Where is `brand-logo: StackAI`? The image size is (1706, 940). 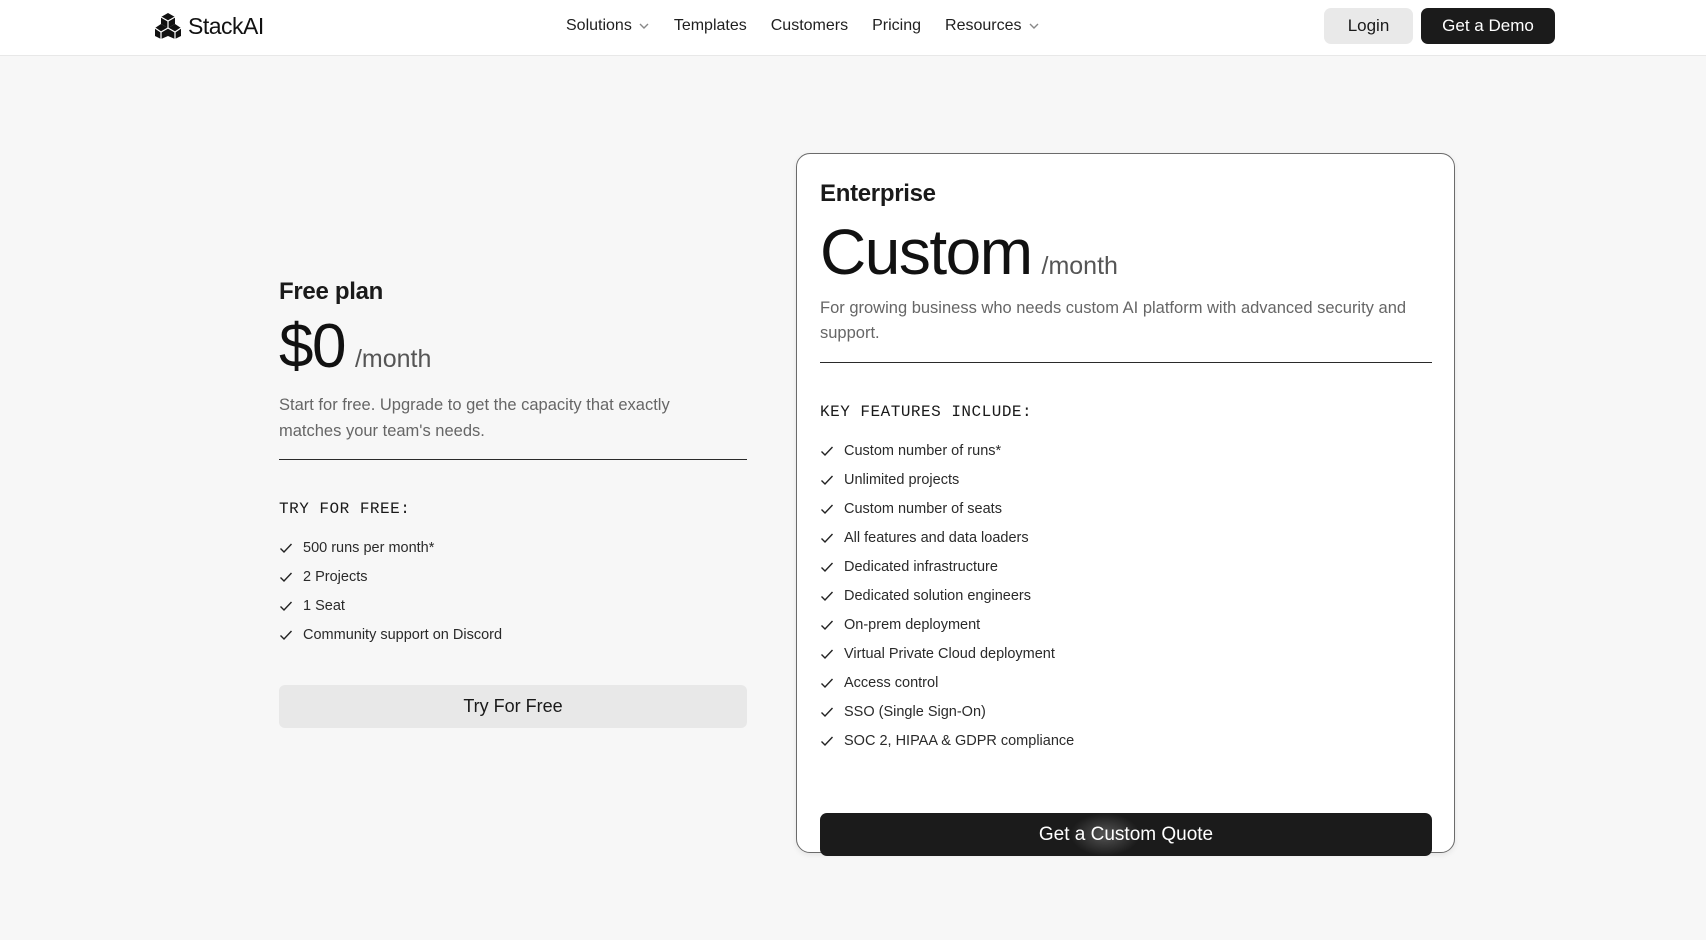 brand-logo: StackAI is located at coordinates (209, 26).